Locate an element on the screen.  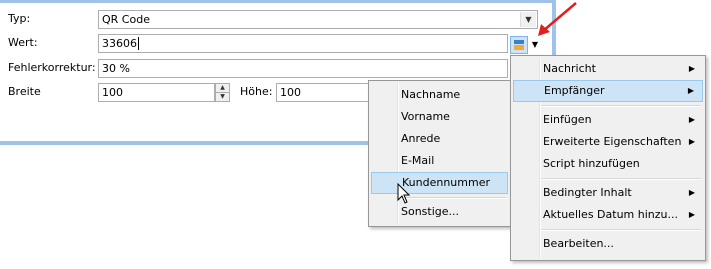
menu-item-anrede: Anrede is located at coordinates (439, 139).